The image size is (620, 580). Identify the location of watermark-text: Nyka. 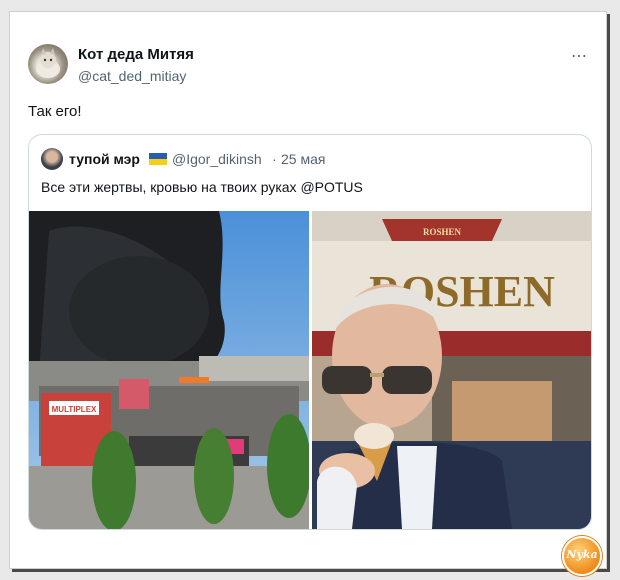
(582, 554).